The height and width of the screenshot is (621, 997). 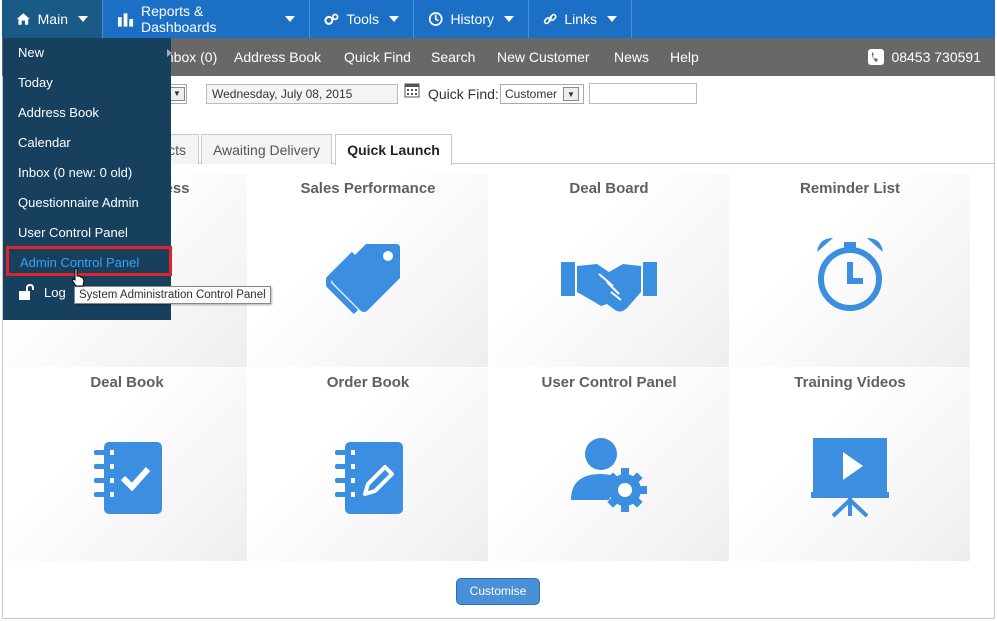 I want to click on tag-icon, so click(x=363, y=279).